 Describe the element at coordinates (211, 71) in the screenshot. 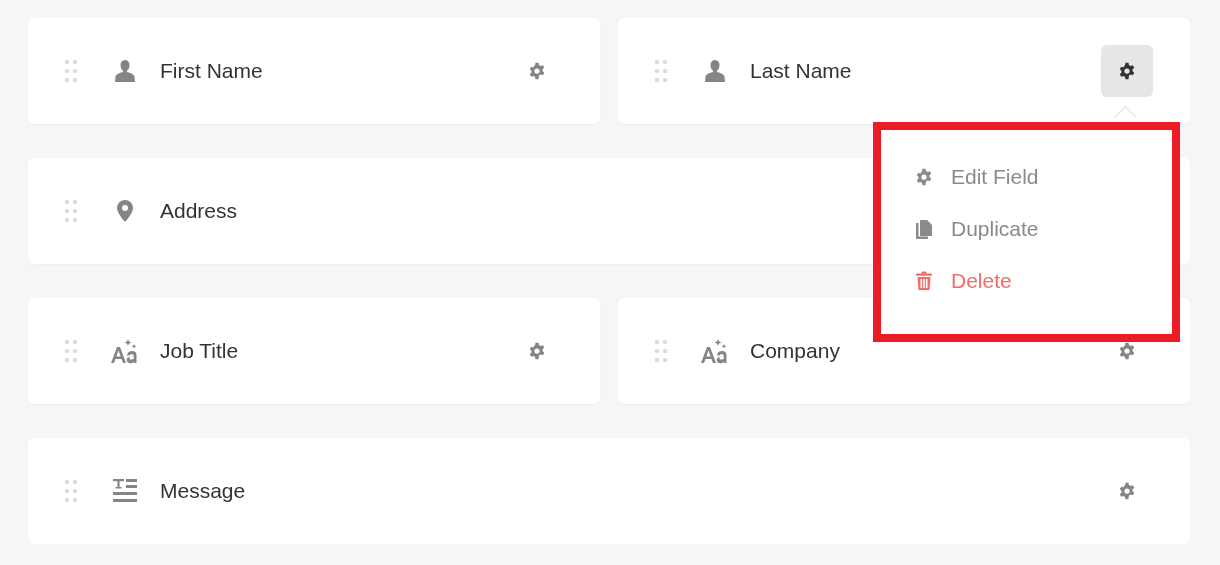

I see `field-label: First Name` at that location.